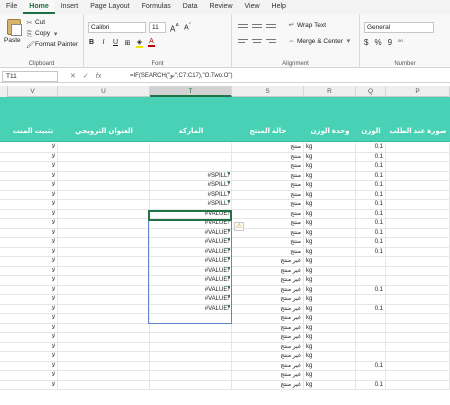 This screenshot has width=450, height=405. I want to click on copy-button: ⎘ Copy ▾, so click(42, 34).